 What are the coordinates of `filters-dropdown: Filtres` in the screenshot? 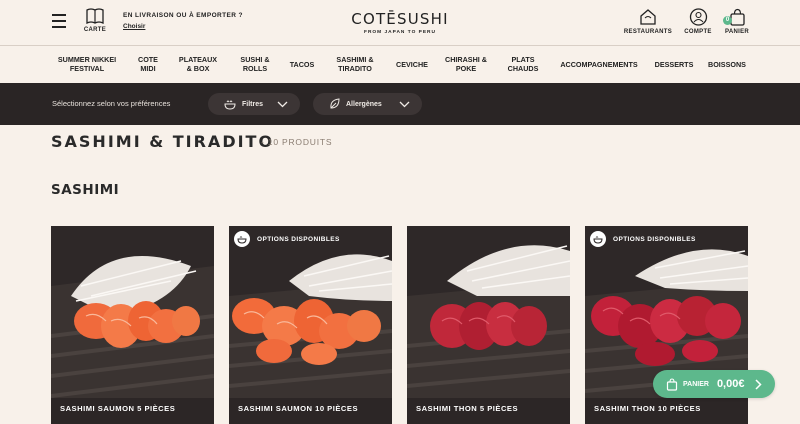 It's located at (254, 104).